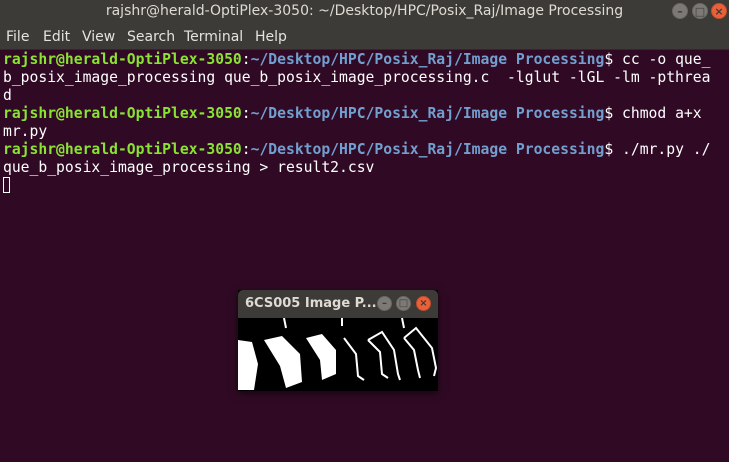 This screenshot has width=729, height=462. What do you see at coordinates (680, 11) in the screenshot?
I see `minimize-icon: –` at bounding box center [680, 11].